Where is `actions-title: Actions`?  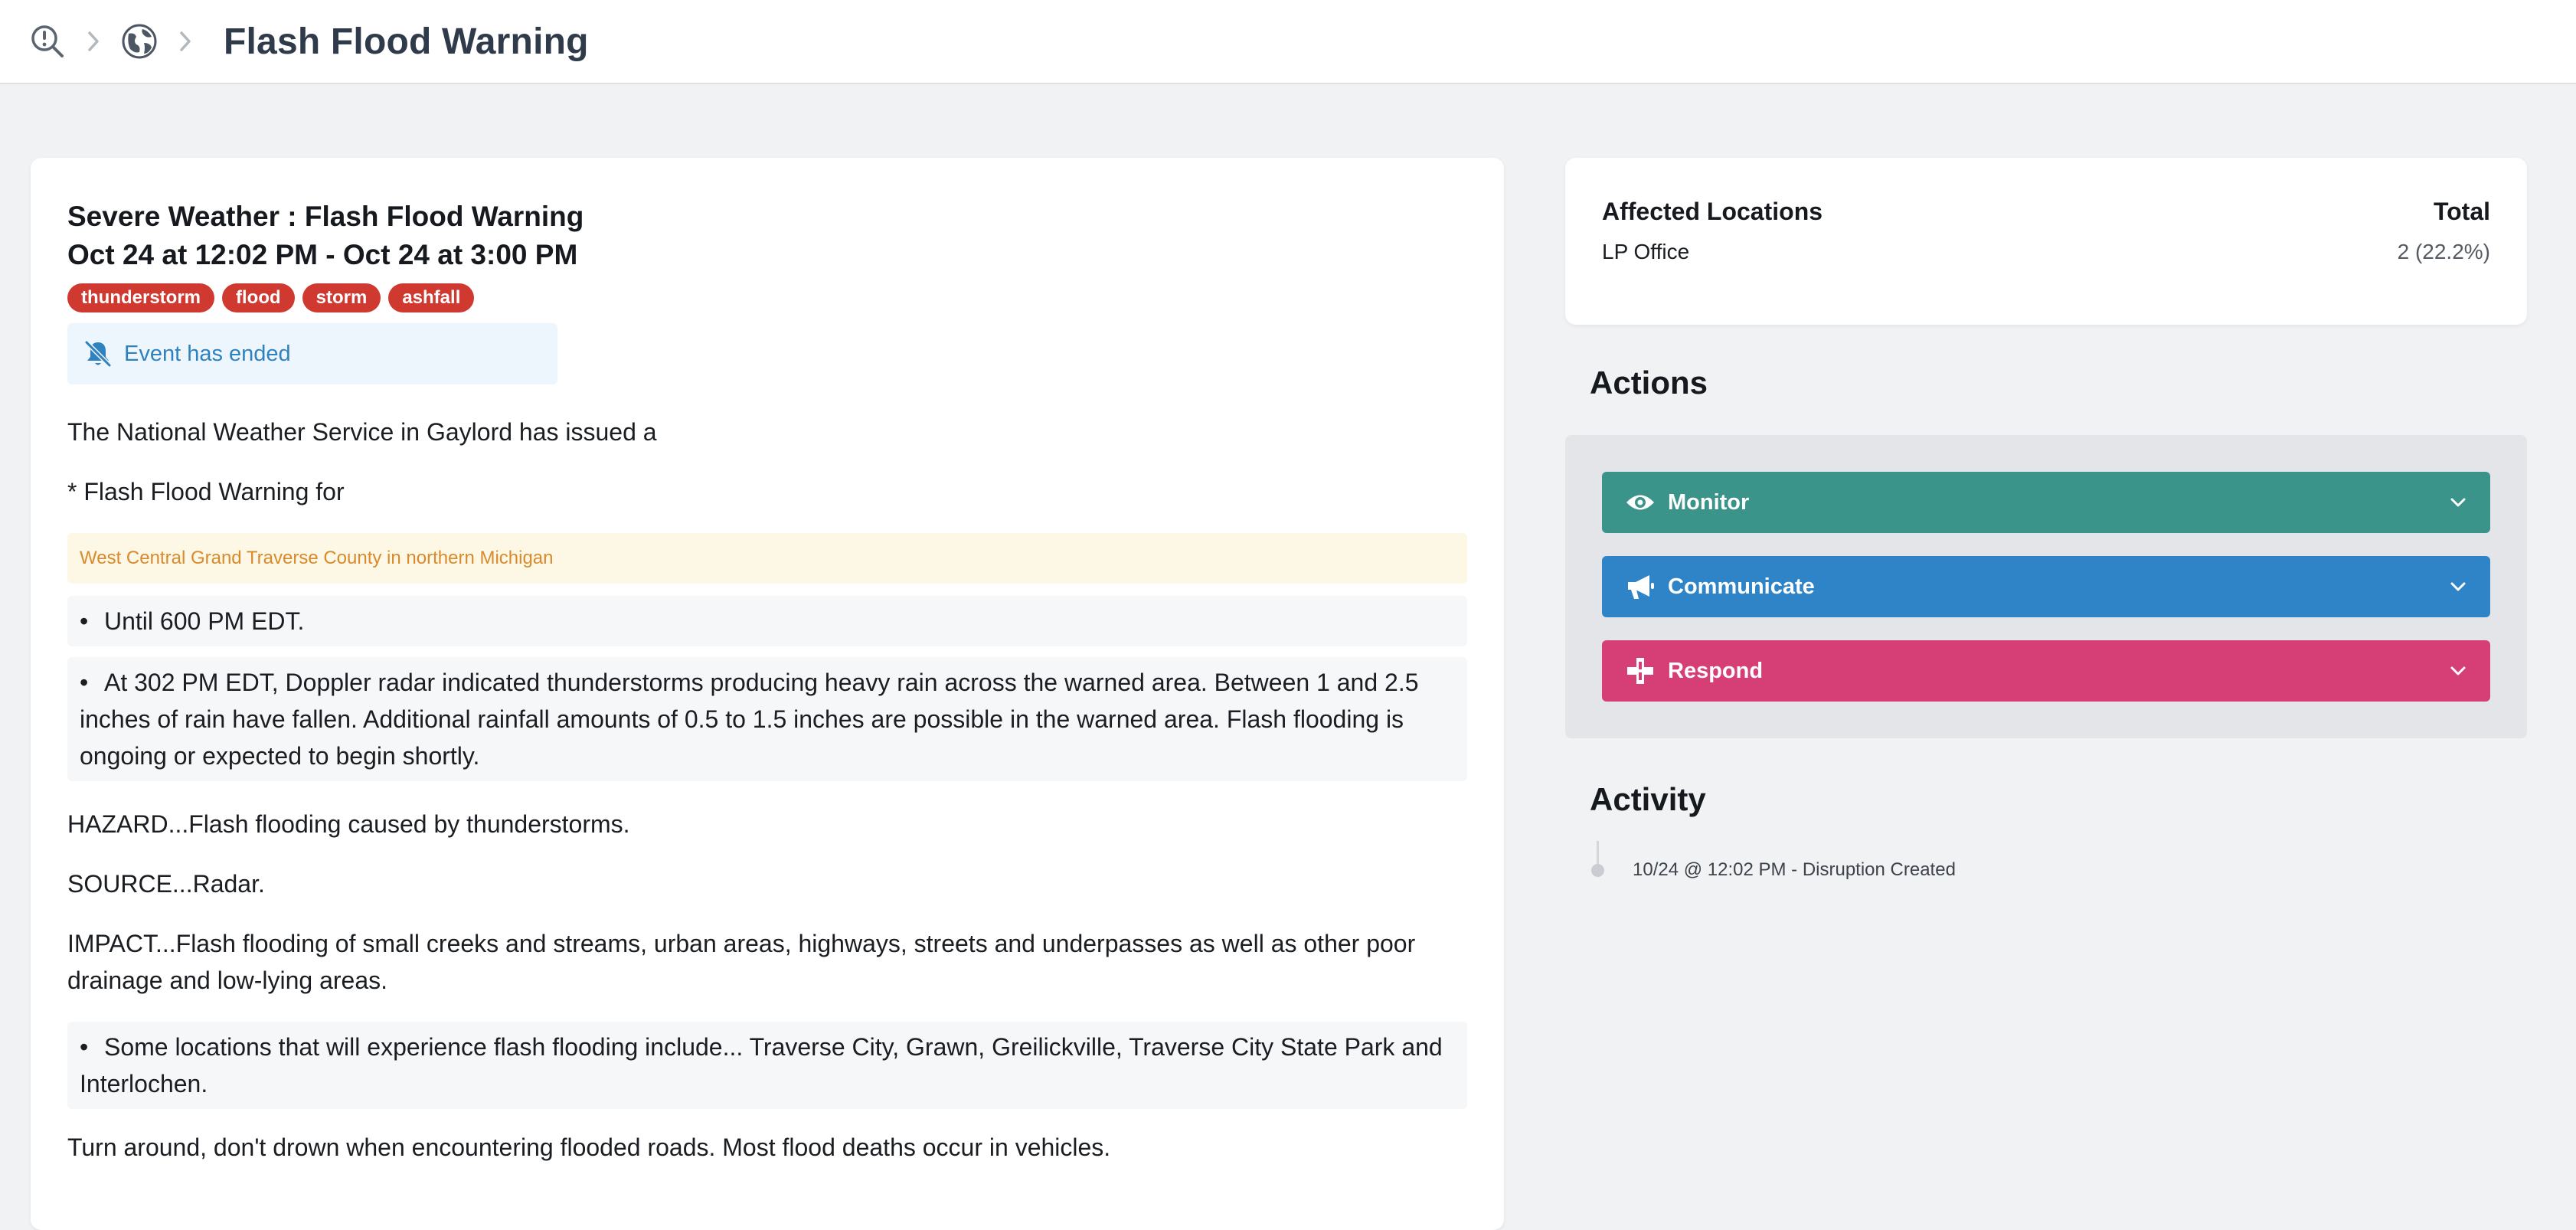 actions-title: Actions is located at coordinates (1649, 383).